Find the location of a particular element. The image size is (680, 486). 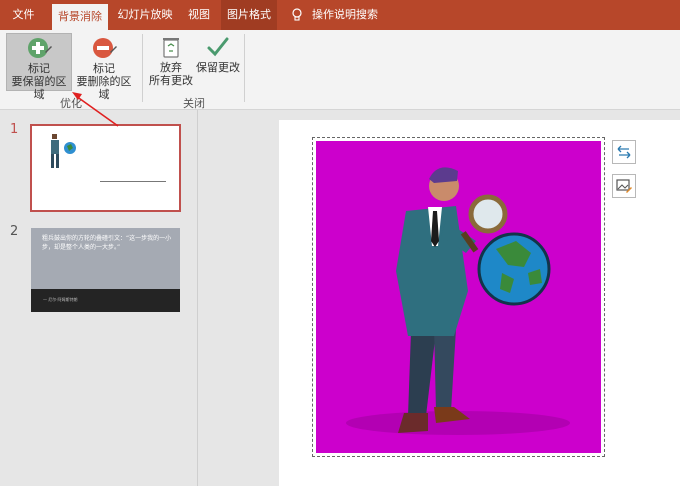

slide-number: 1 is located at coordinates (14, 129).